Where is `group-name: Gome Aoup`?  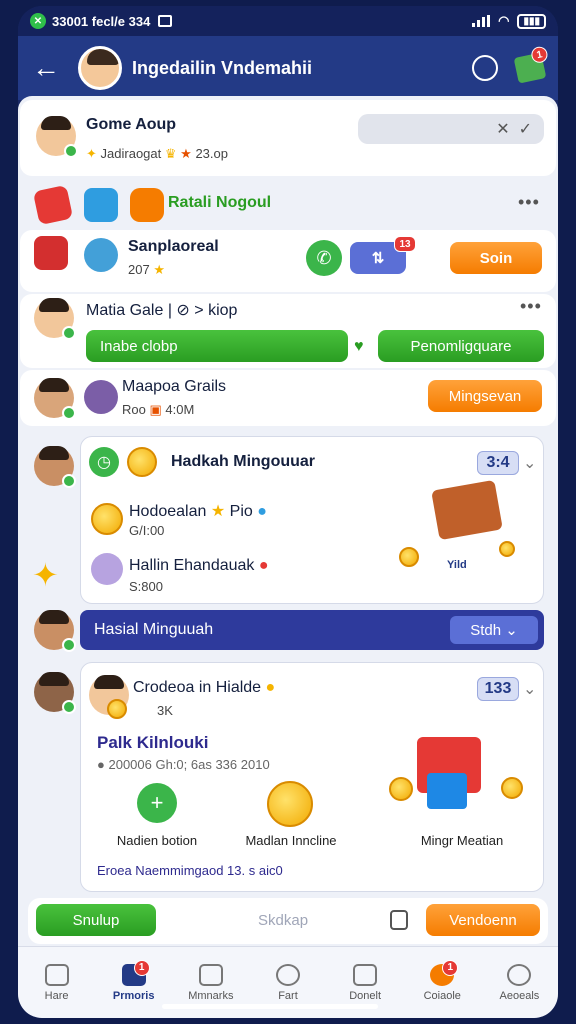
group-name: Gome Aoup is located at coordinates (131, 124).